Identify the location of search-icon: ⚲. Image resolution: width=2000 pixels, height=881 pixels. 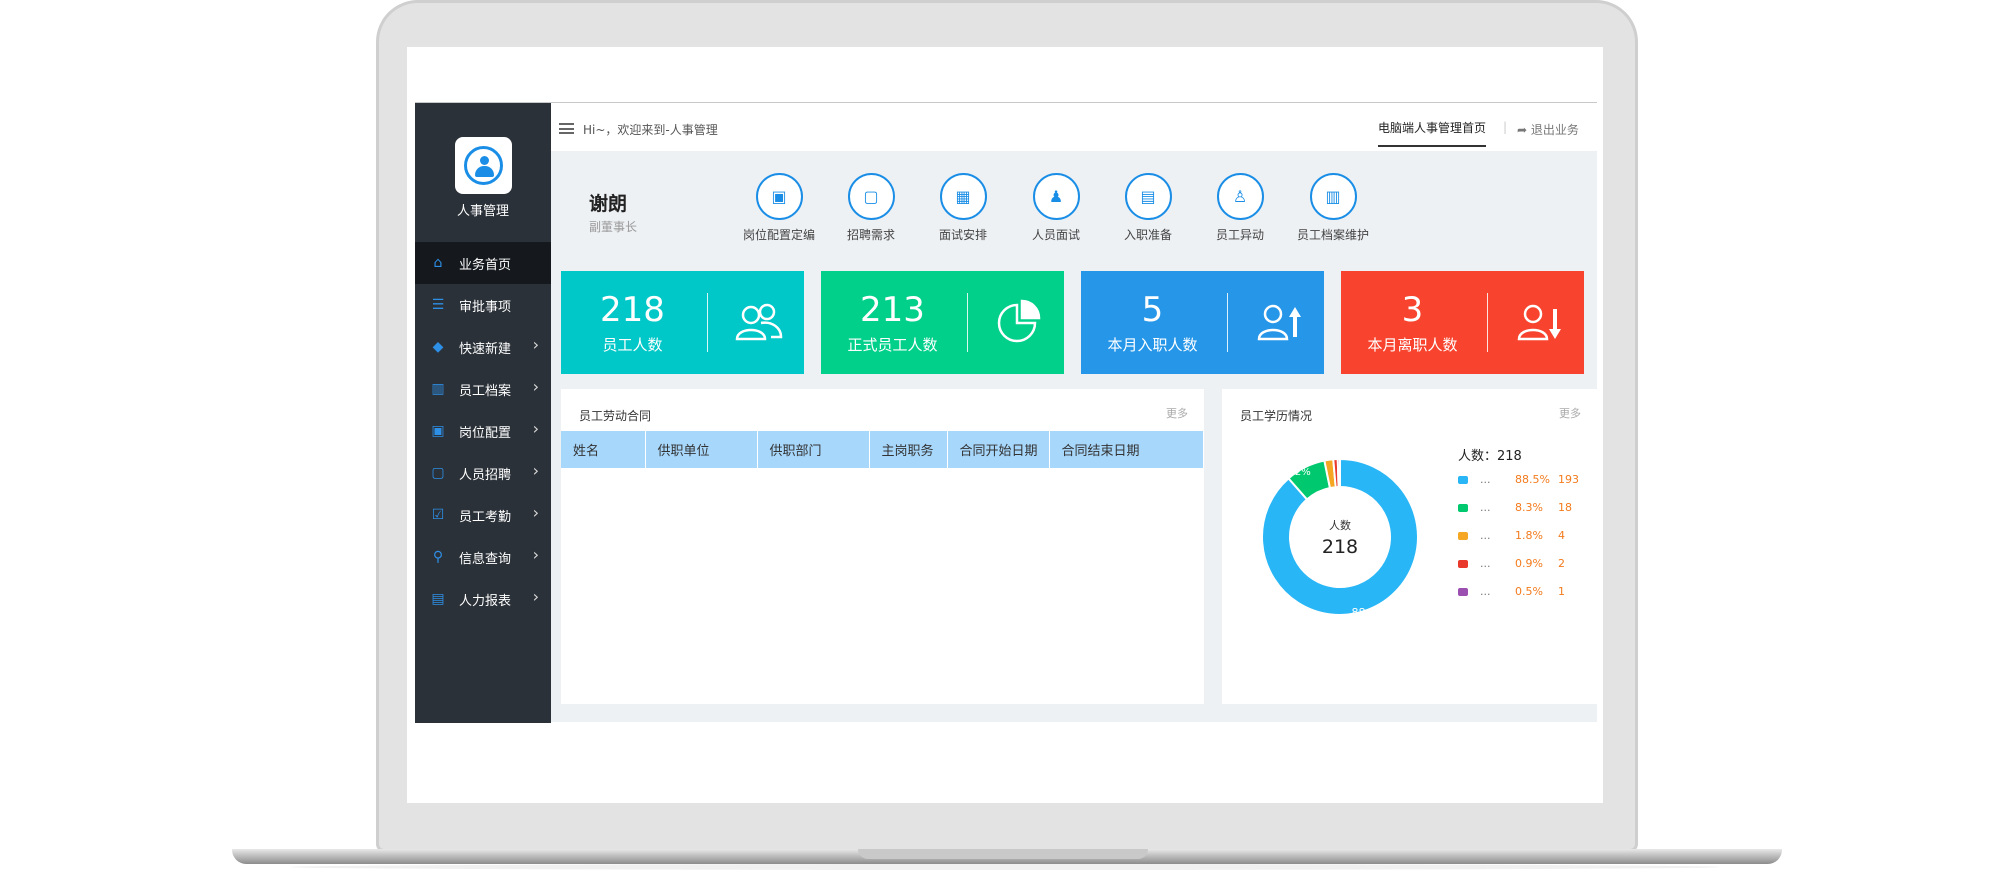
(438, 557).